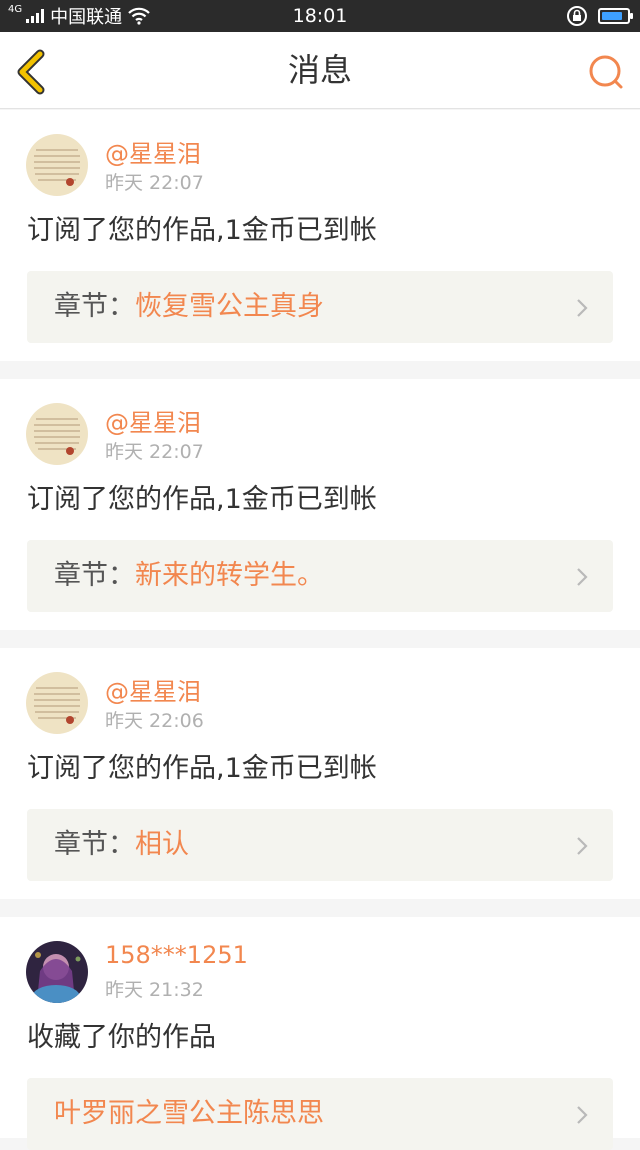  Describe the element at coordinates (162, 844) in the screenshot. I see `chapter-name: 相认` at that location.